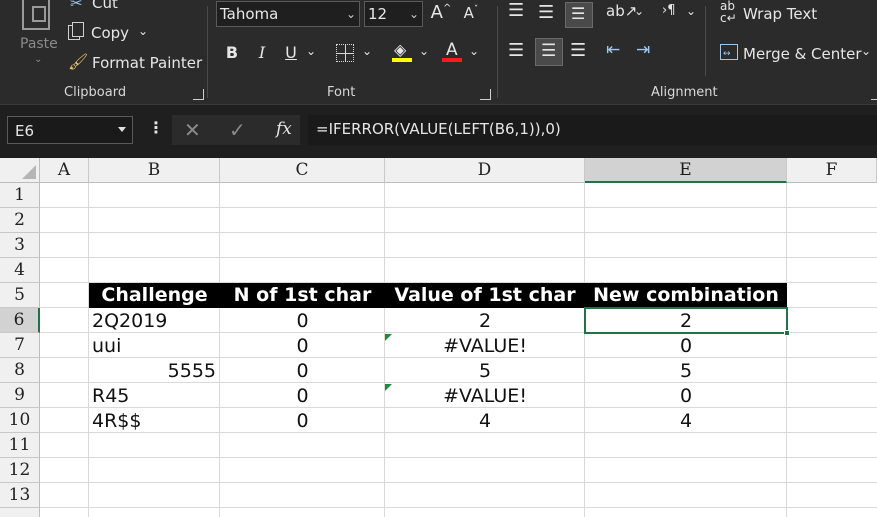 The height and width of the screenshot is (517, 877). Describe the element at coordinates (403, 52) in the screenshot. I see `fill-color-icon: ◈` at that location.